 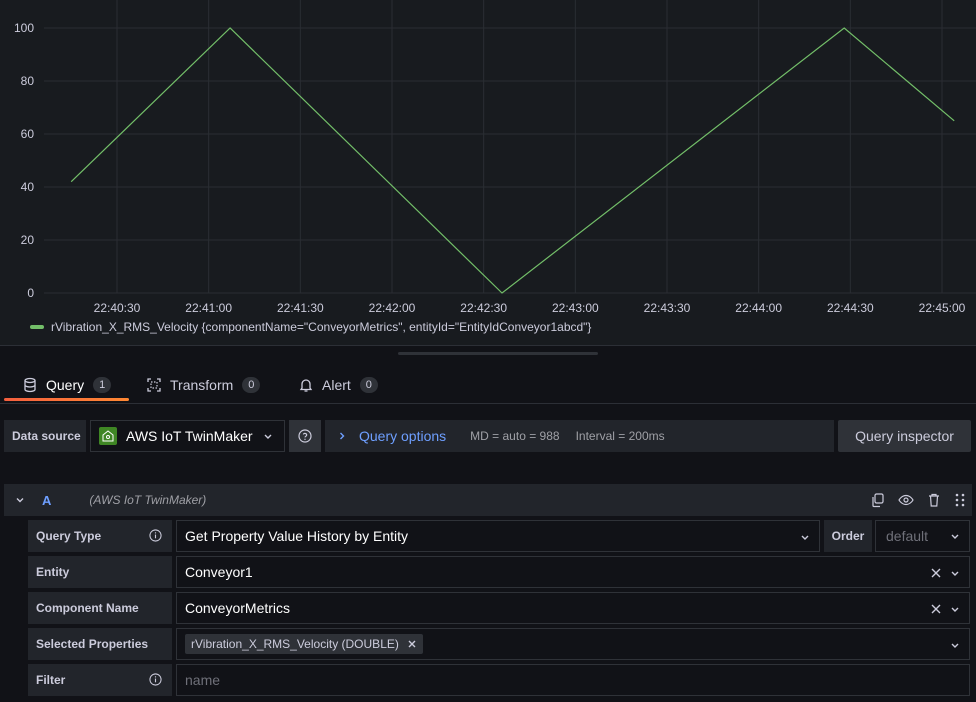 I want to click on query-type-value: Get Property Value History by Entity, so click(x=297, y=536).